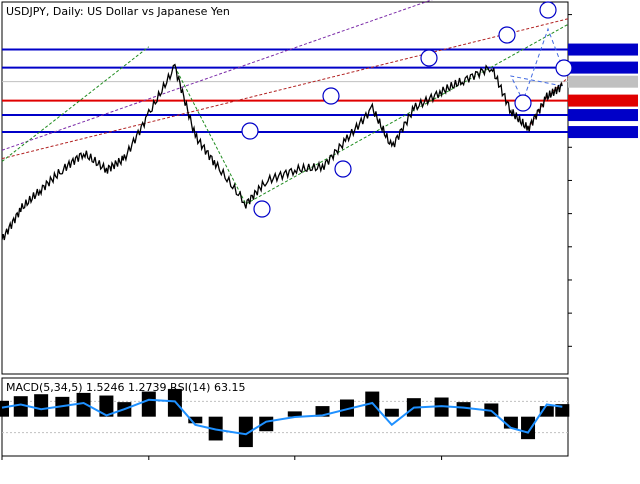 The height and width of the screenshot is (484, 640). I want to click on current-price-box, so click(603, 81).